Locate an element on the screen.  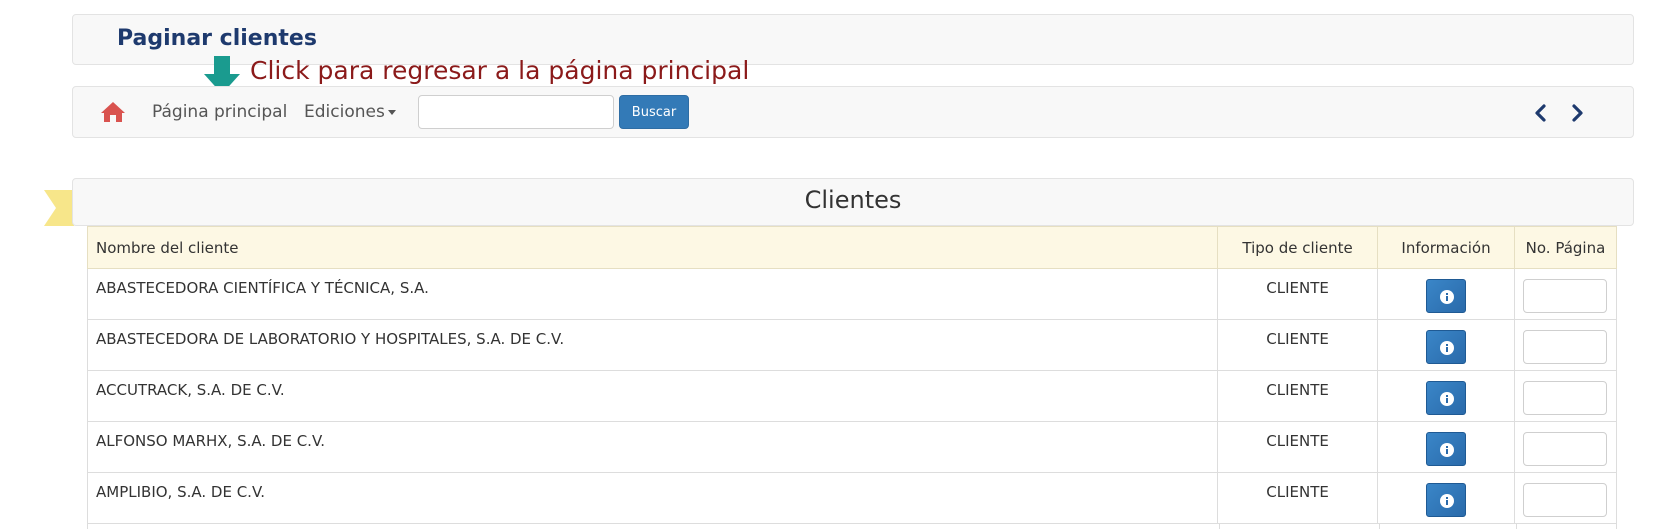
column-header-page: No. Página is located at coordinates (1565, 247).